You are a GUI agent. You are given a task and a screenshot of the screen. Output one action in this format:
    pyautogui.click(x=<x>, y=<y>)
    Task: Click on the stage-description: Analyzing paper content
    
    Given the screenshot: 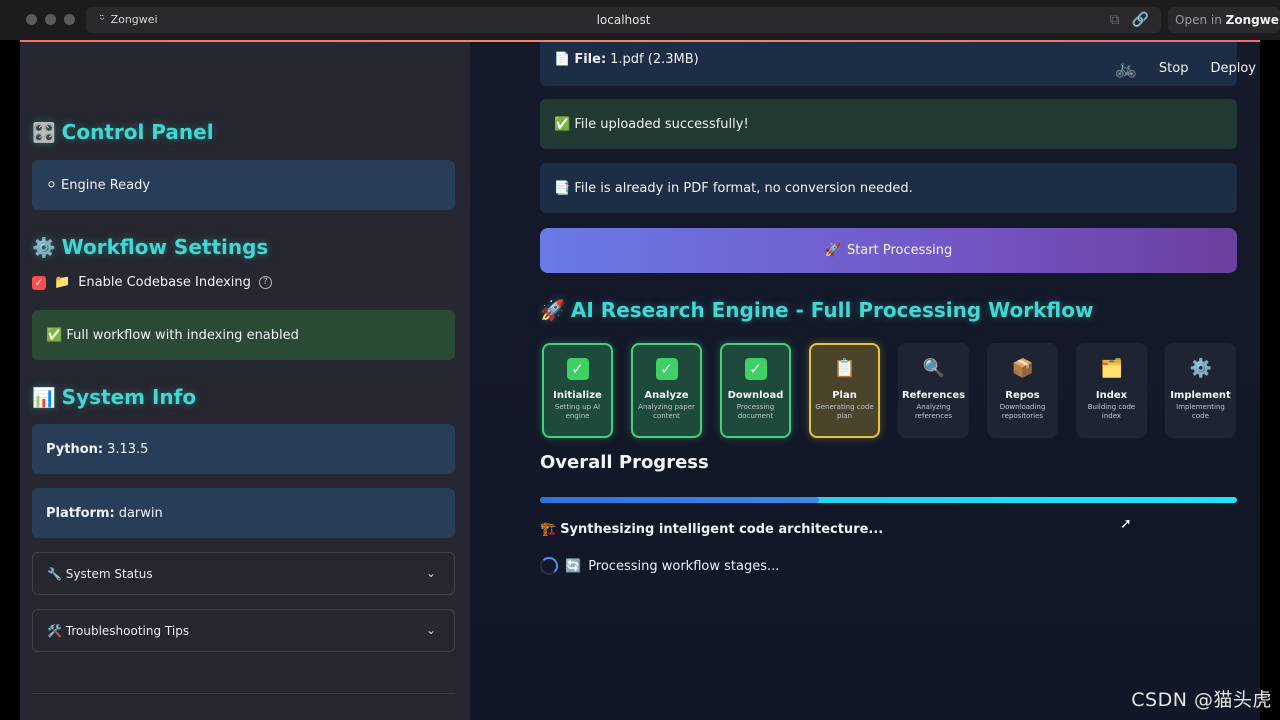 What is the action you would take?
    pyautogui.click(x=666, y=411)
    